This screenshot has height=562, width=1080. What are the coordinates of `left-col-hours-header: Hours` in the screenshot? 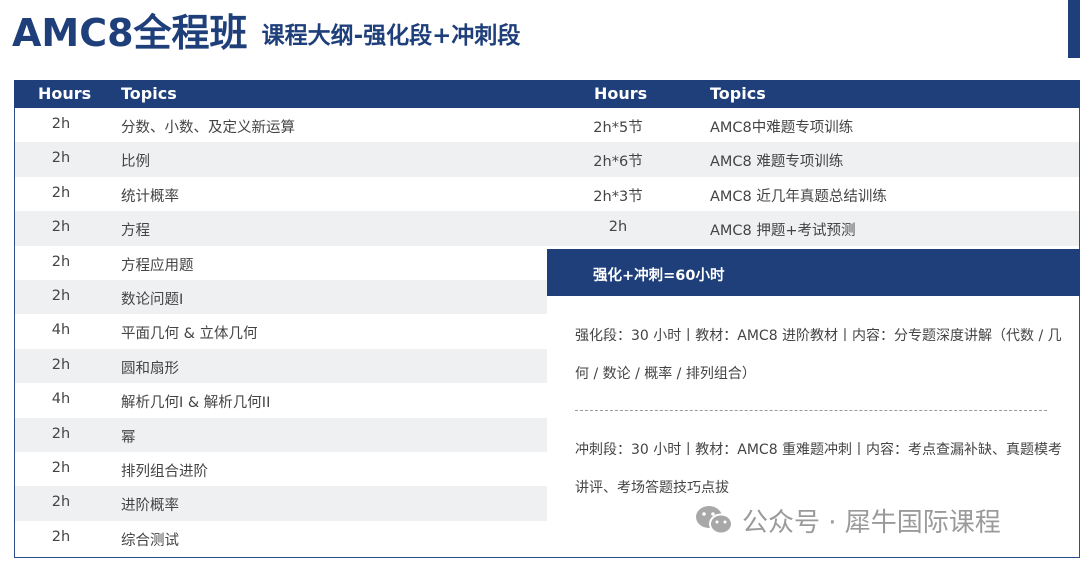 It's located at (65, 93).